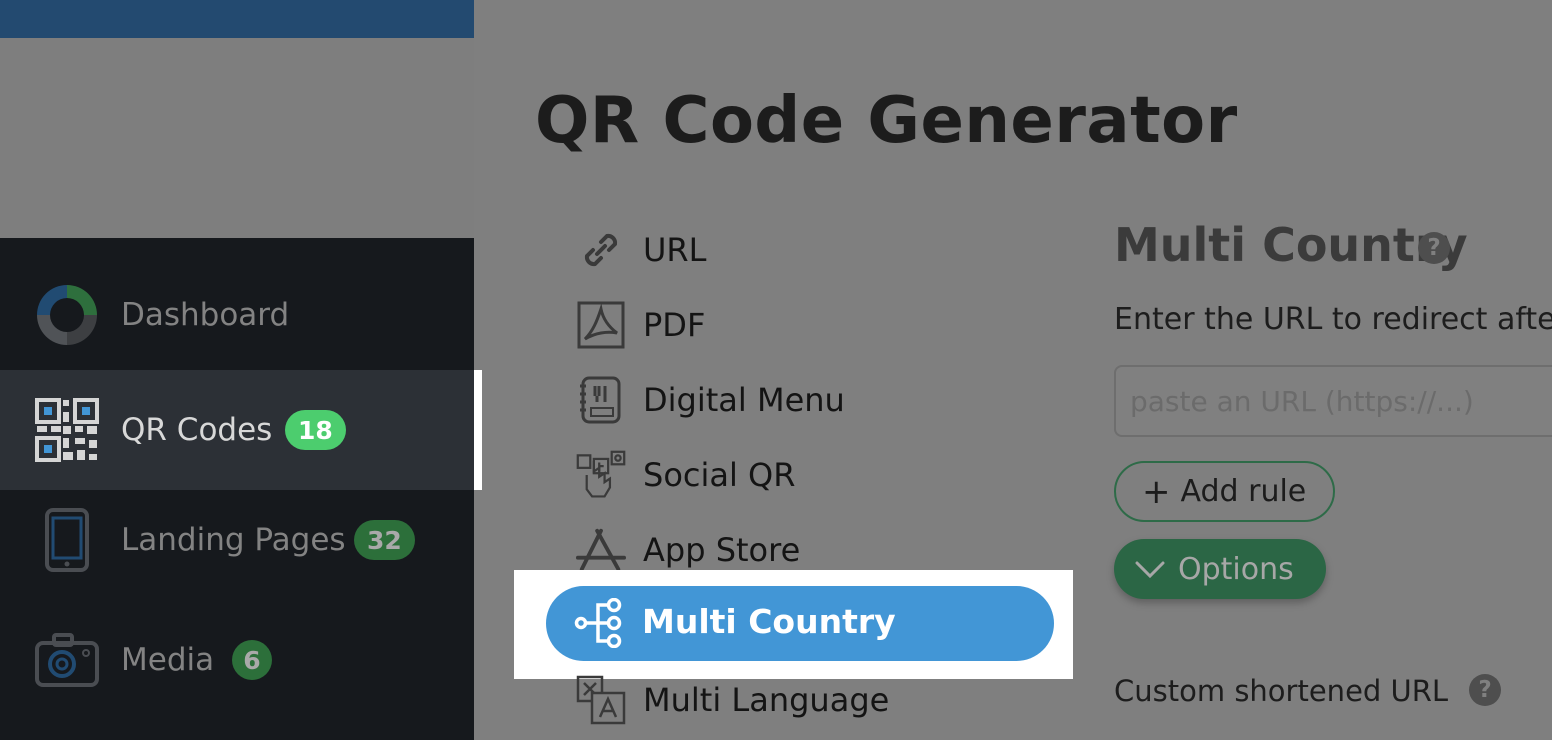  I want to click on sidebar-item-dashboard: Dashboard, so click(237, 315).